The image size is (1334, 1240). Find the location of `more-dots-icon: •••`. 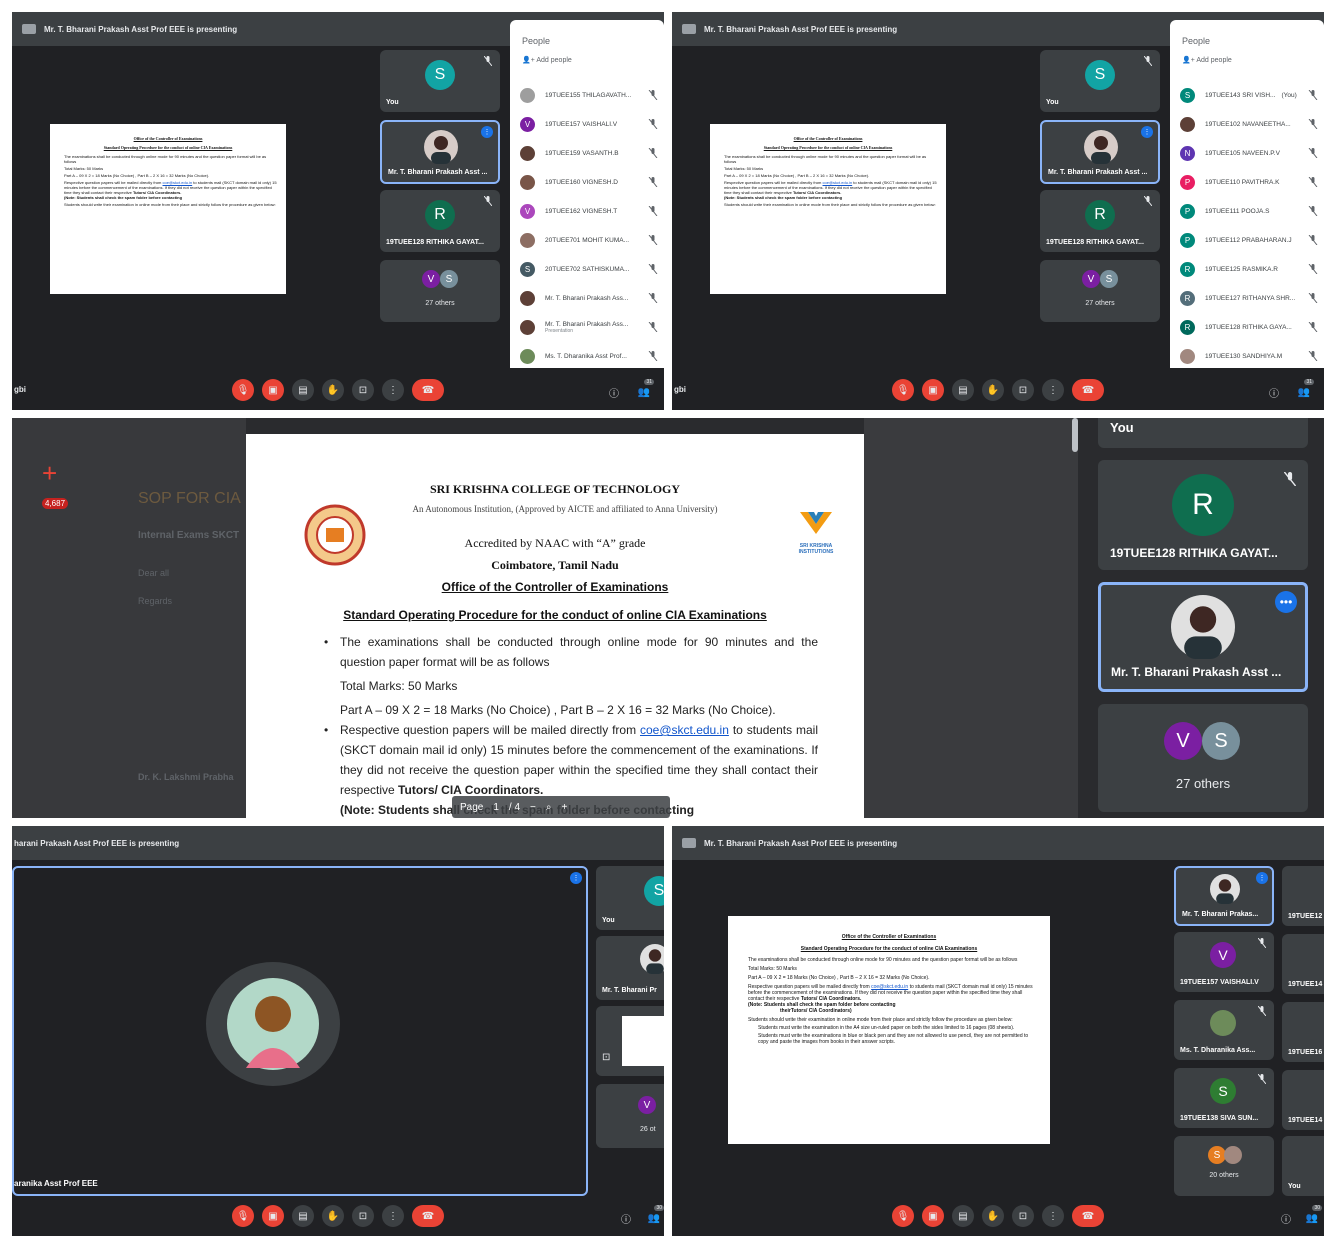

more-dots-icon: ••• is located at coordinates (1286, 602).